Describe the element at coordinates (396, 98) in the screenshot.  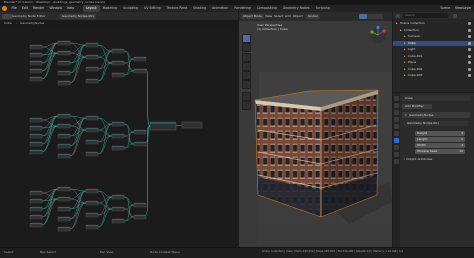
I see `tool-tab-icon` at that location.